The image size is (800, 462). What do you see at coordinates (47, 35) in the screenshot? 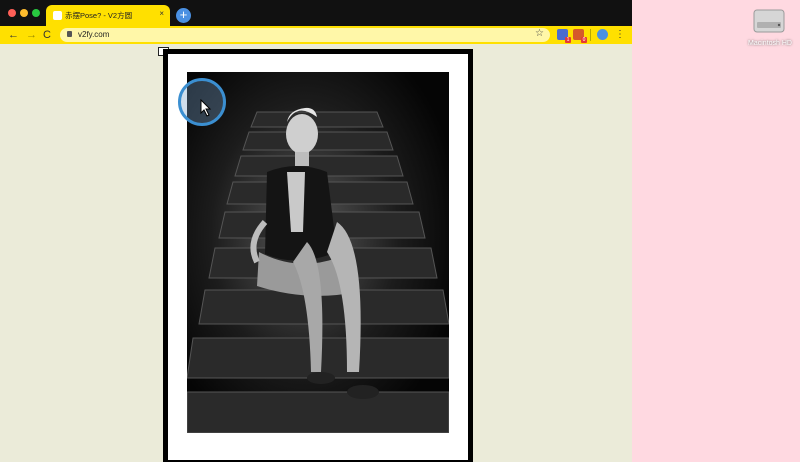
I see `reload-button: C` at bounding box center [47, 35].